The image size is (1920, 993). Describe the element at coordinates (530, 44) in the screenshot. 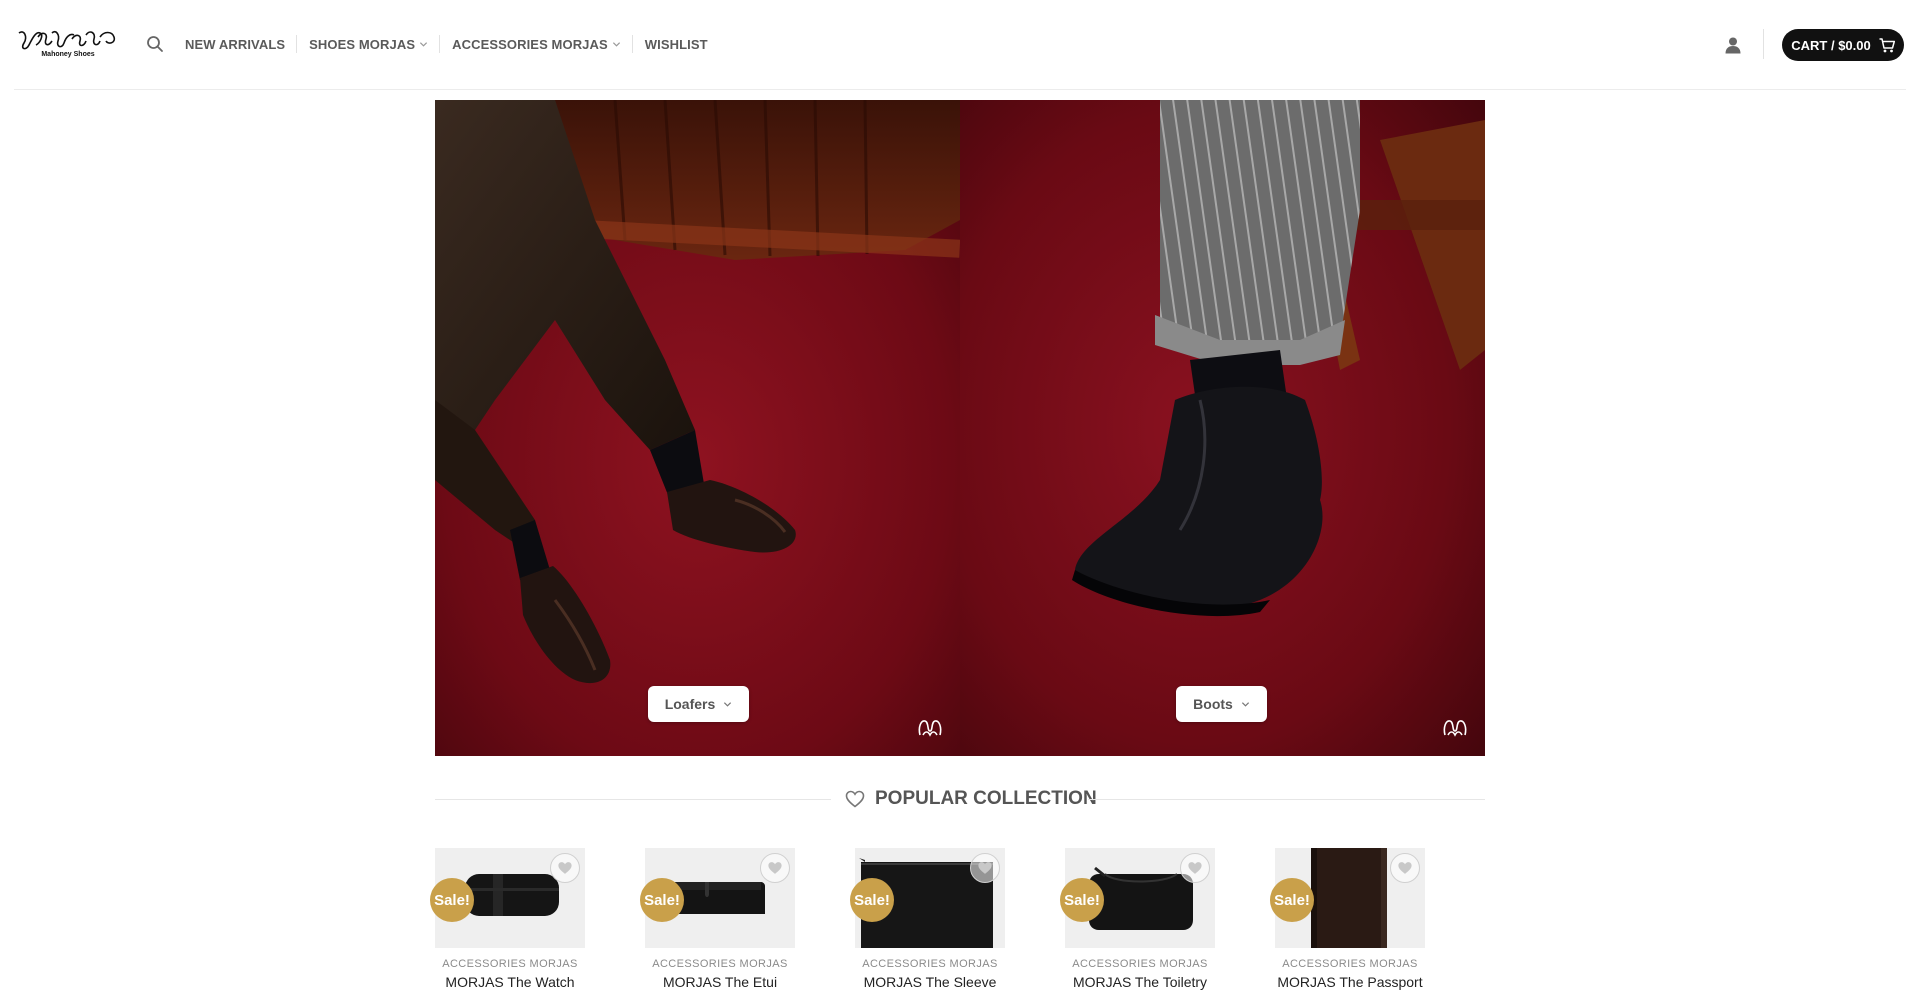

I see `nav-item-label: ACCESSORIES MORJAS` at that location.